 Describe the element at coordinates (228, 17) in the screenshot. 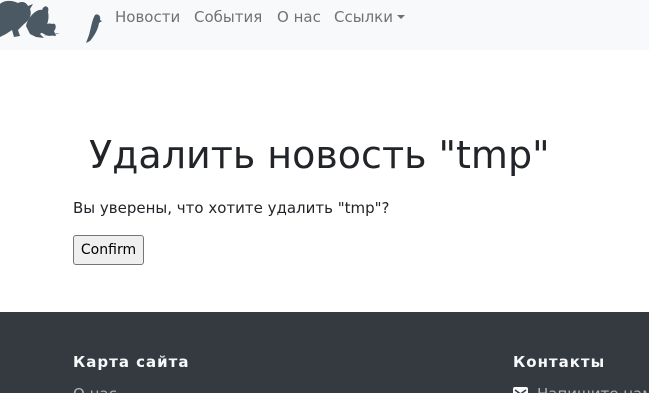

I see `nav-link-events: События` at that location.